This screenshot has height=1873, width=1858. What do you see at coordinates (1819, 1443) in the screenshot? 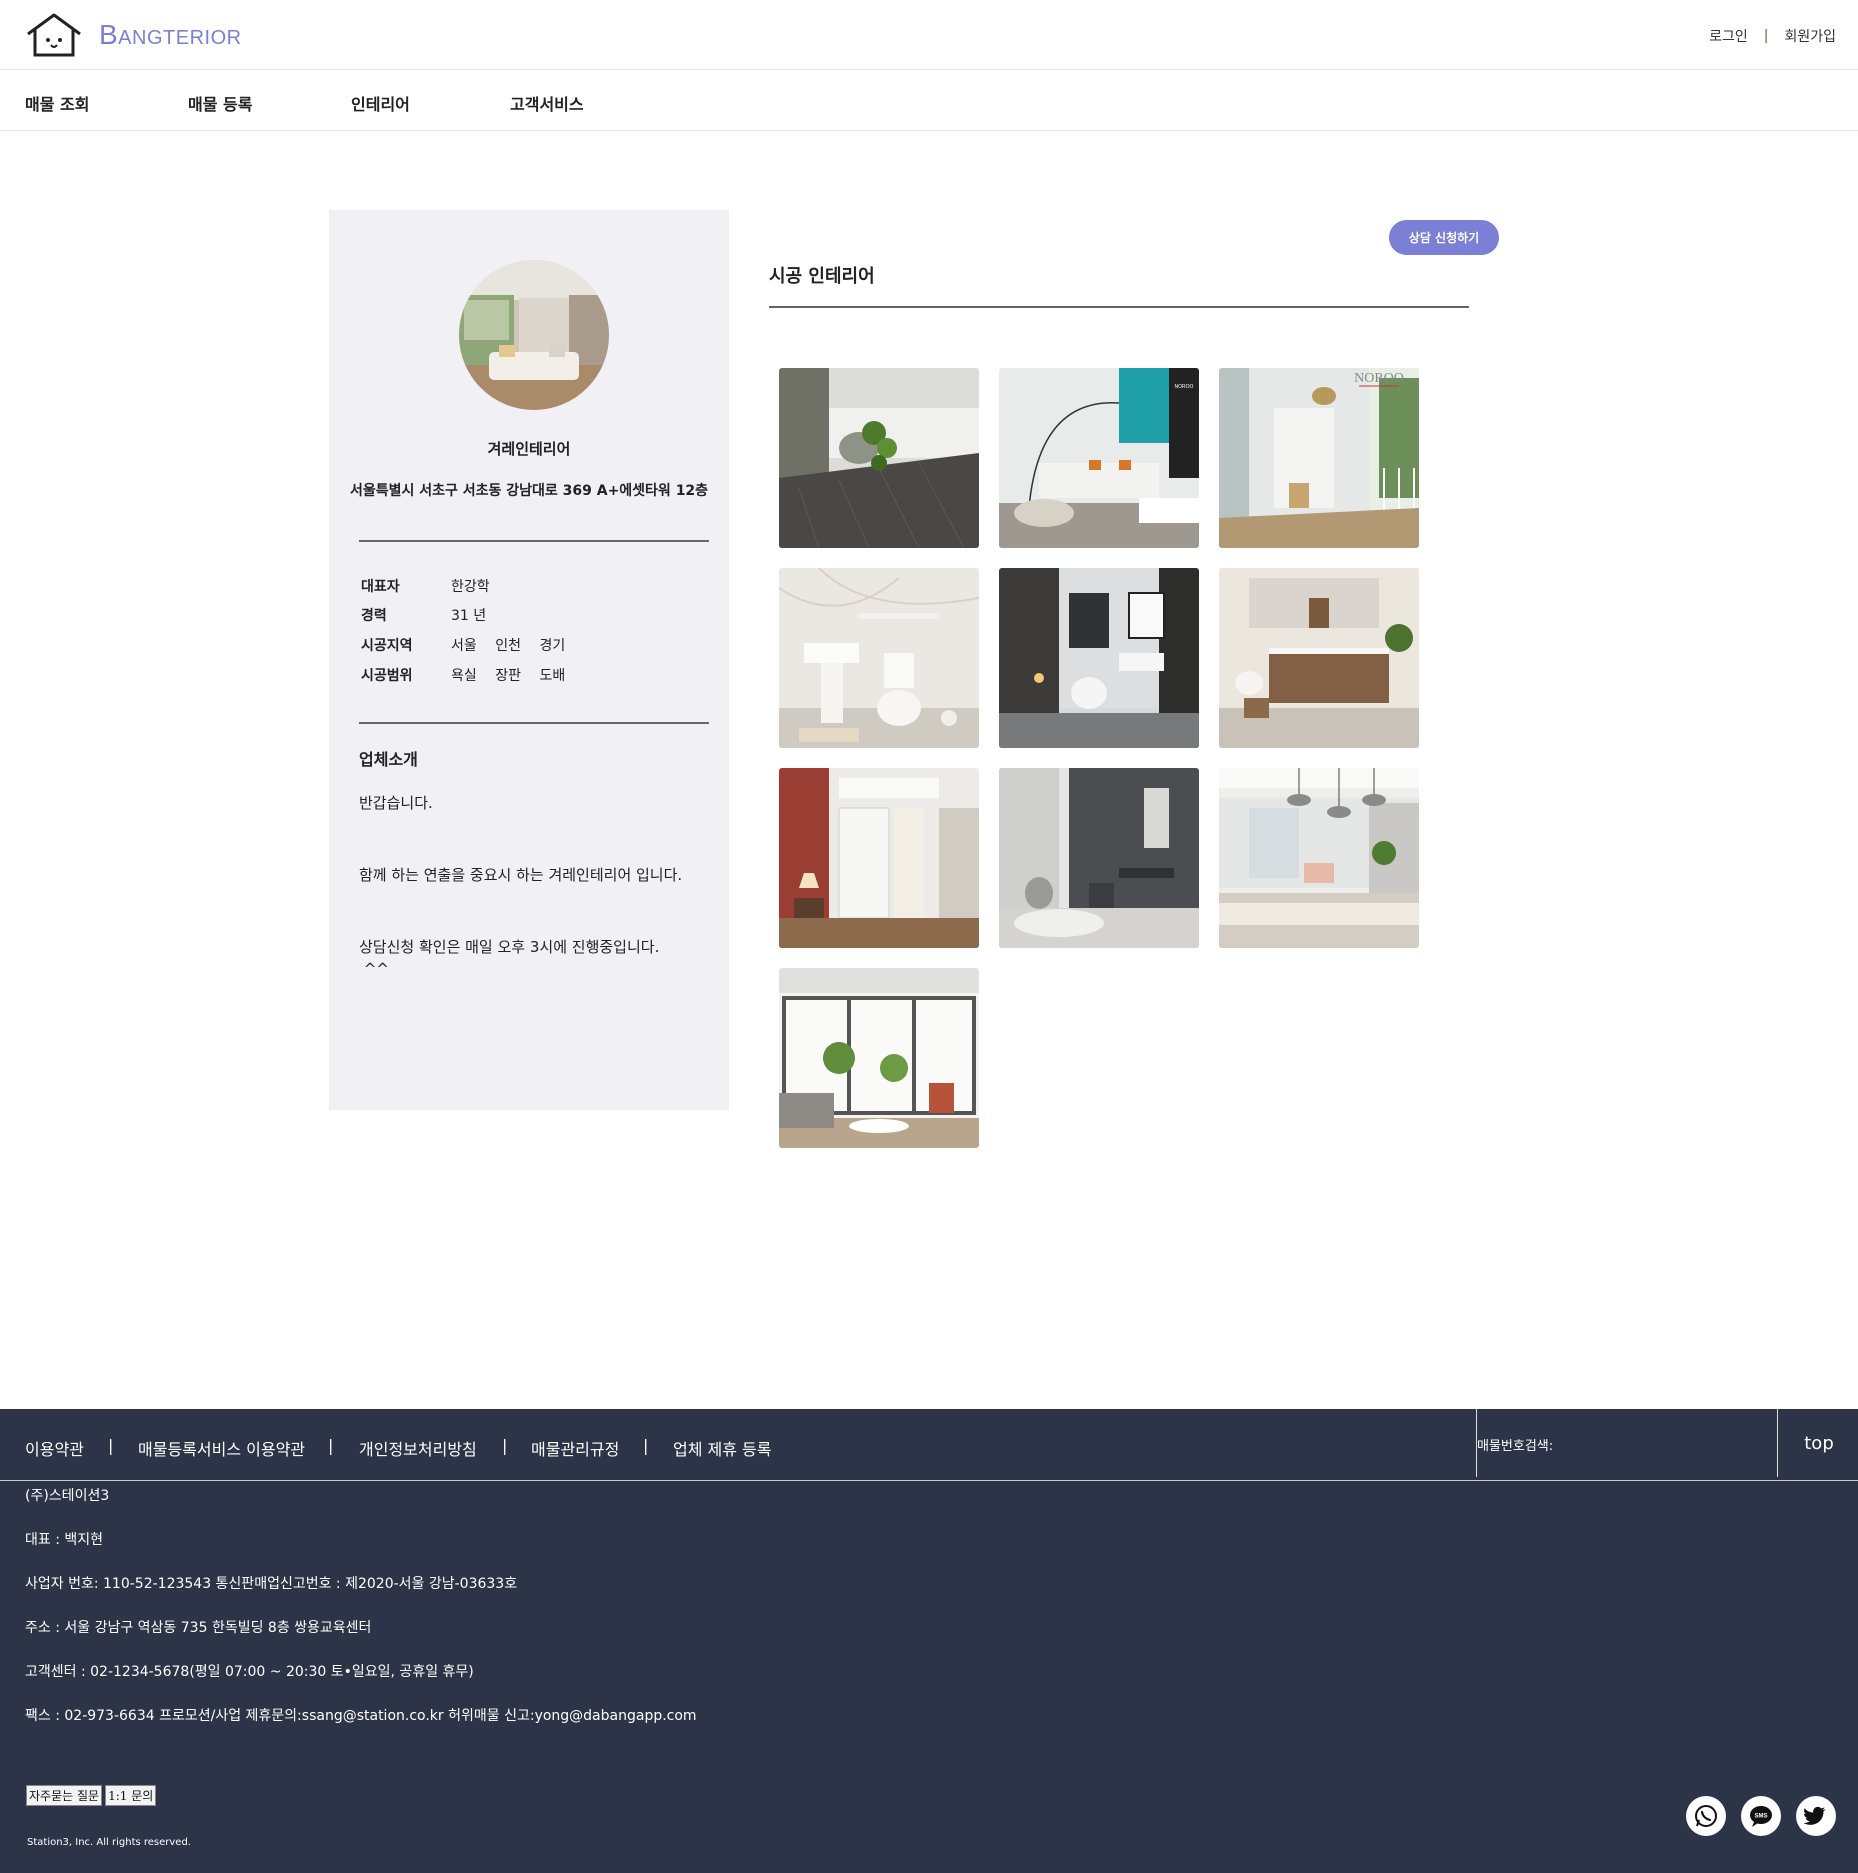
I see `top-button: top` at bounding box center [1819, 1443].